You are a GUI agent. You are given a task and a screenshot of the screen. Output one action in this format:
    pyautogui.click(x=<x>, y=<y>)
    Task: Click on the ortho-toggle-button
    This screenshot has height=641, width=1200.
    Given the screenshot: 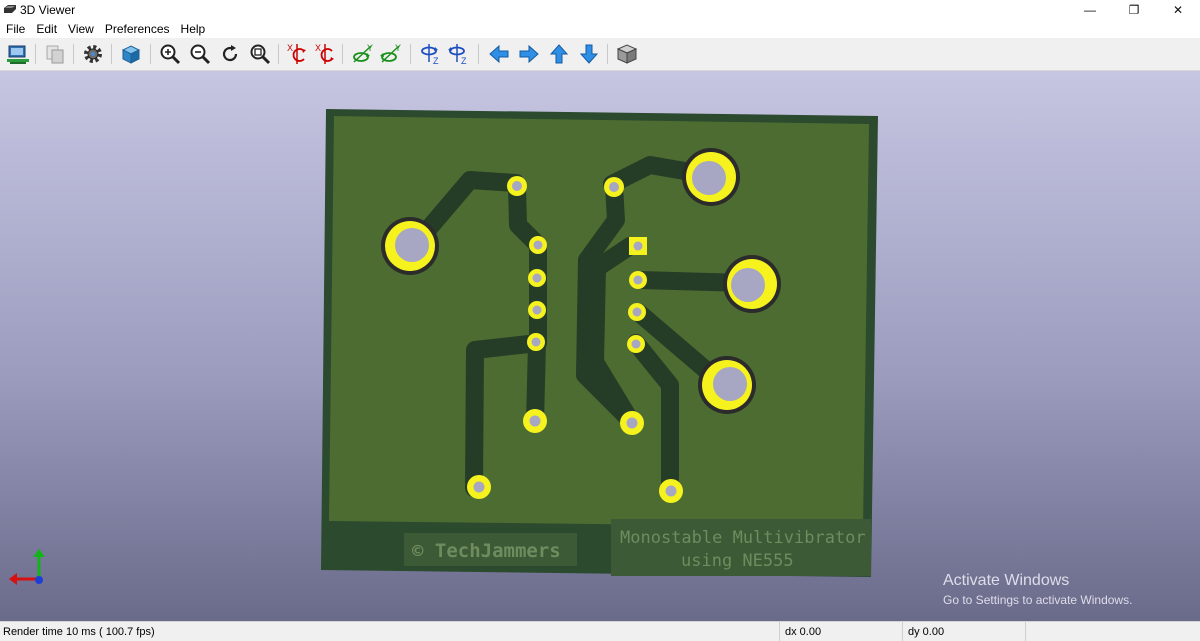 What is the action you would take?
    pyautogui.click(x=627, y=54)
    